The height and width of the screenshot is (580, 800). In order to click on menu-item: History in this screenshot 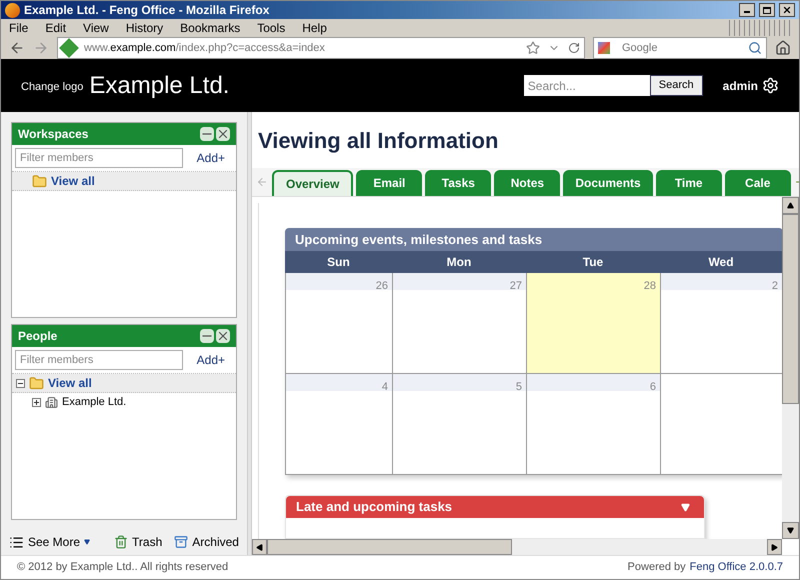, I will do `click(145, 28)`.